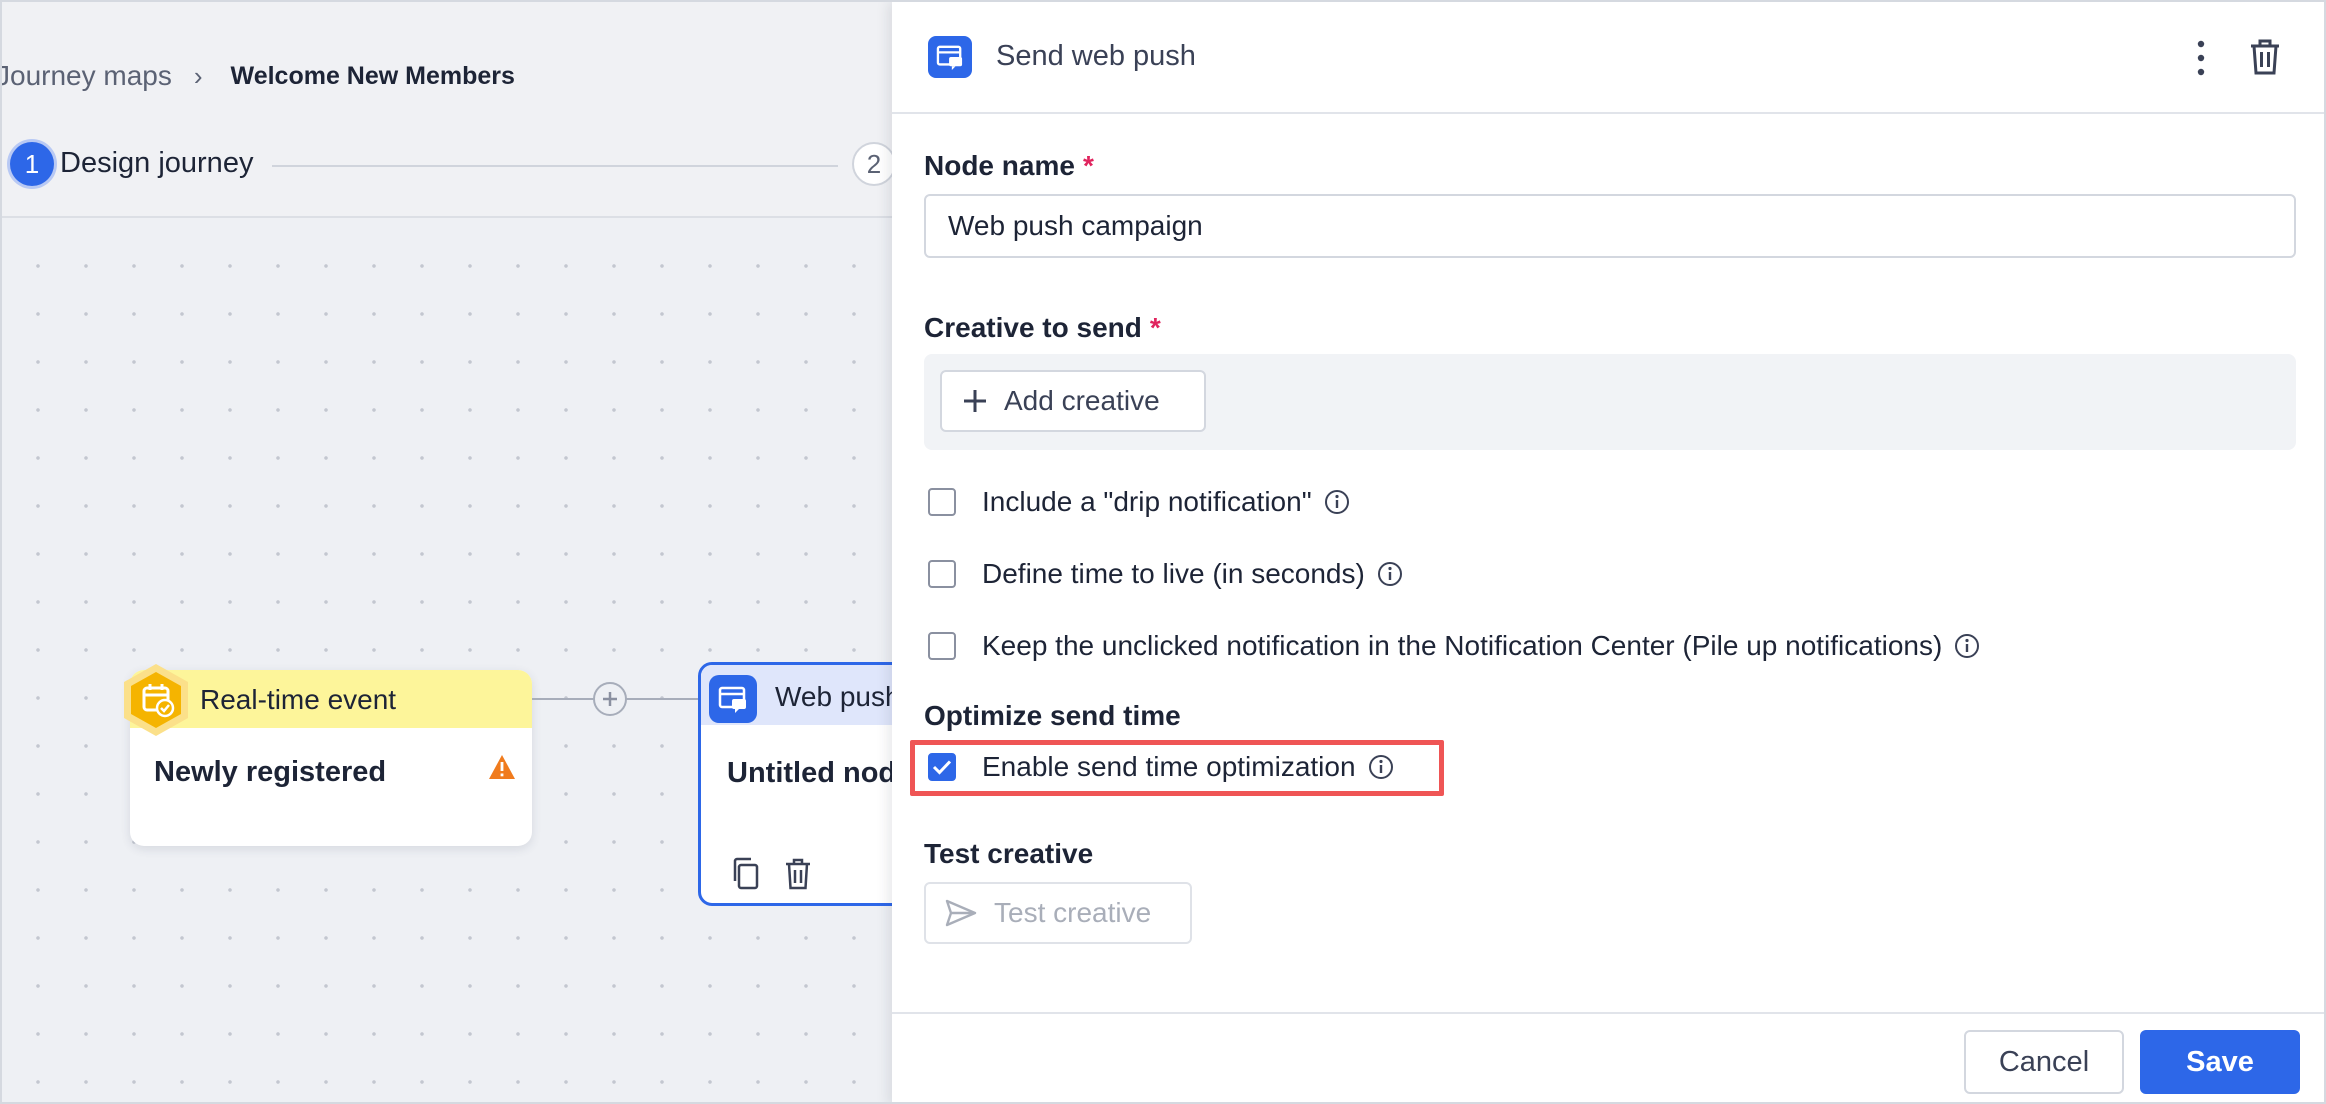 This screenshot has height=1104, width=2326. Describe the element at coordinates (942, 502) in the screenshot. I see `drip-notification-checkbox` at that location.